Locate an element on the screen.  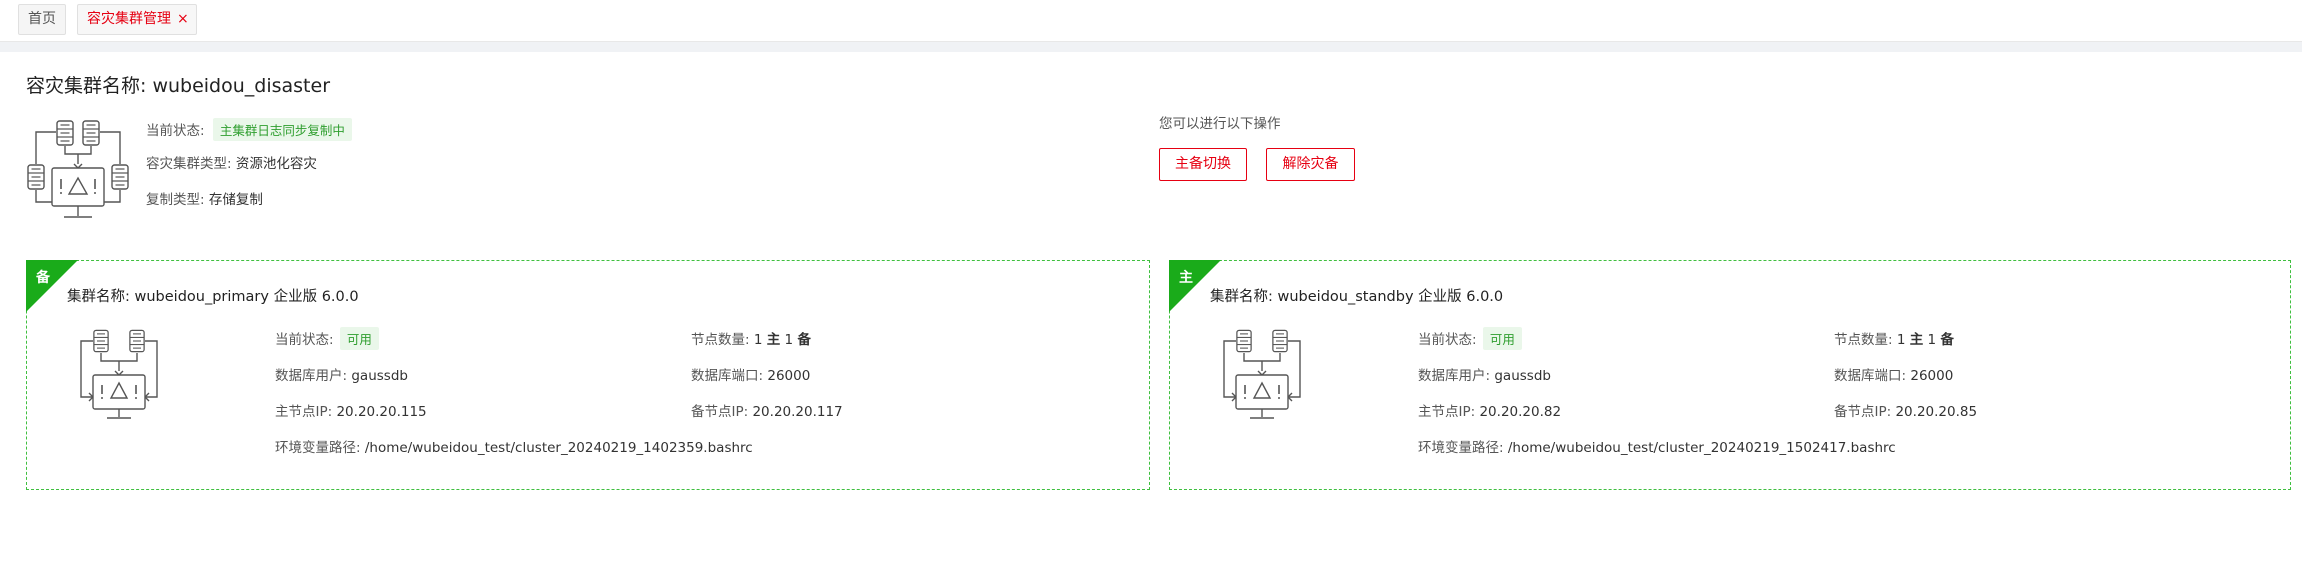
tab-bar: 首页 容灾集群管理 × is located at coordinates (1151, 21).